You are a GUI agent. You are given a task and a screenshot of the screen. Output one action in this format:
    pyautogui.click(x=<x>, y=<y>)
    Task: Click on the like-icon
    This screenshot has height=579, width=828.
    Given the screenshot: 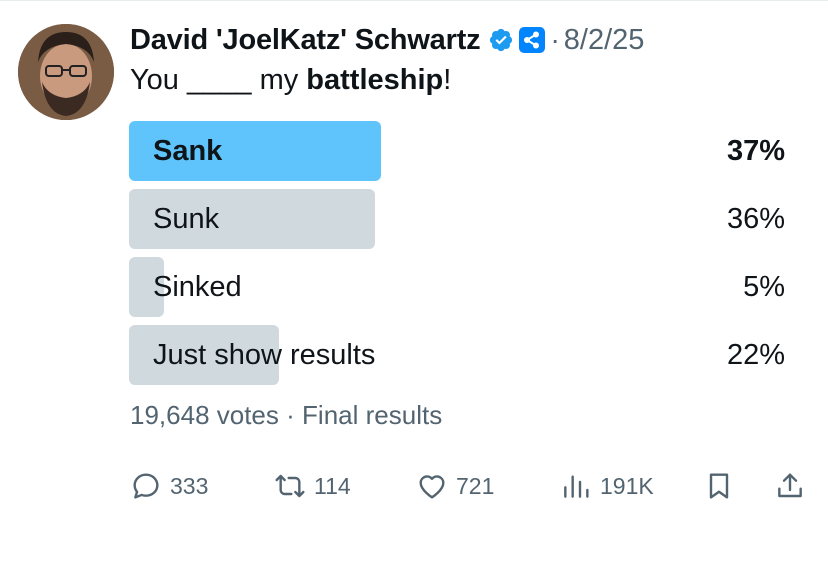 What is the action you would take?
    pyautogui.click(x=432, y=487)
    